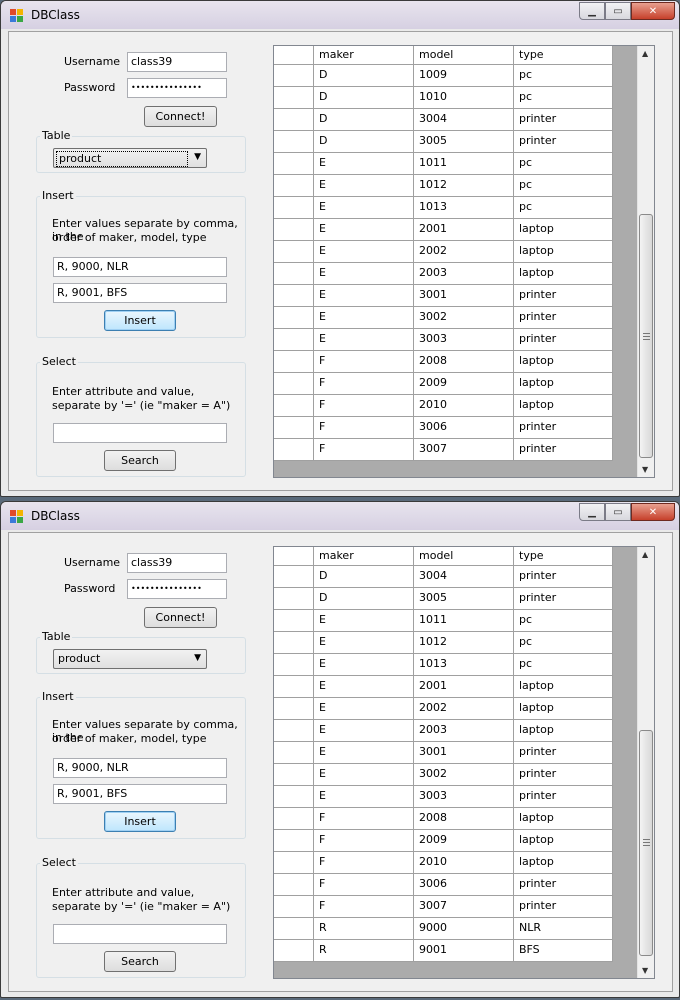 The width and height of the screenshot is (680, 1000). I want to click on title-bar: DBClass ▁ ▭ ✕, so click(340, 15).